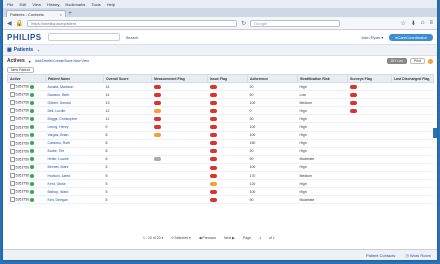  What do you see at coordinates (75, 4) in the screenshot?
I see `menu-bookmarks: Bookmarks` at bounding box center [75, 4].